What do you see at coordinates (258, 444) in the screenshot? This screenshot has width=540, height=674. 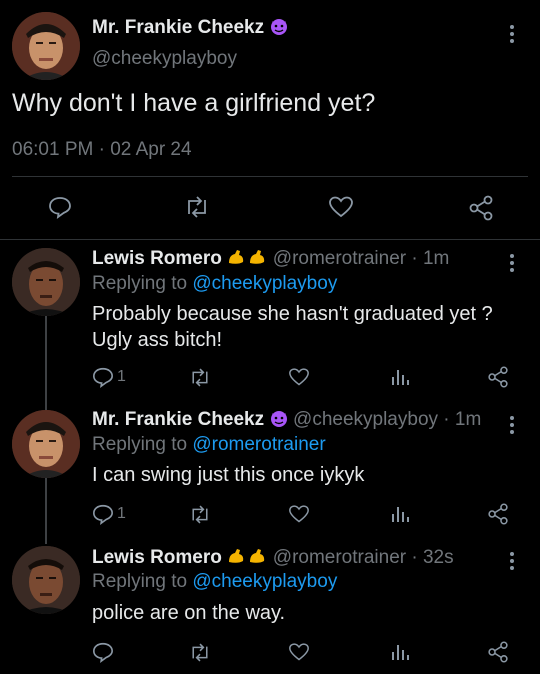 I see `replying-to-link: @romerotrainer` at bounding box center [258, 444].